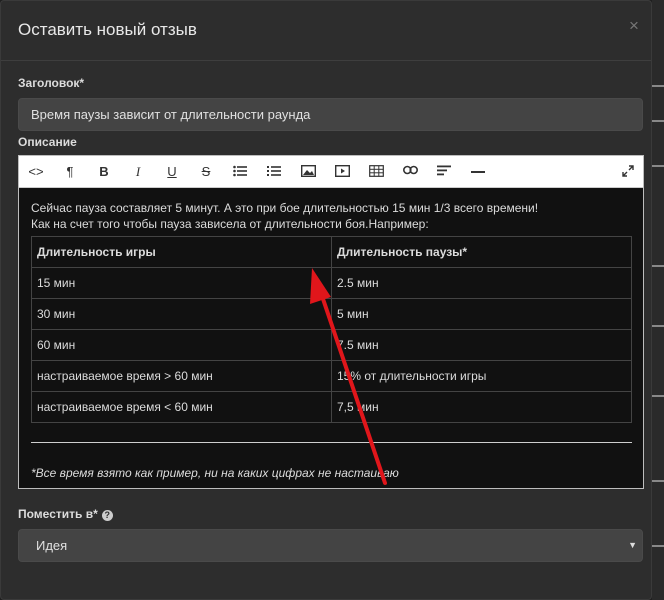 Image resolution: width=664 pixels, height=600 pixels. Describe the element at coordinates (36, 172) in the screenshot. I see `code-view-icon: <>` at that location.